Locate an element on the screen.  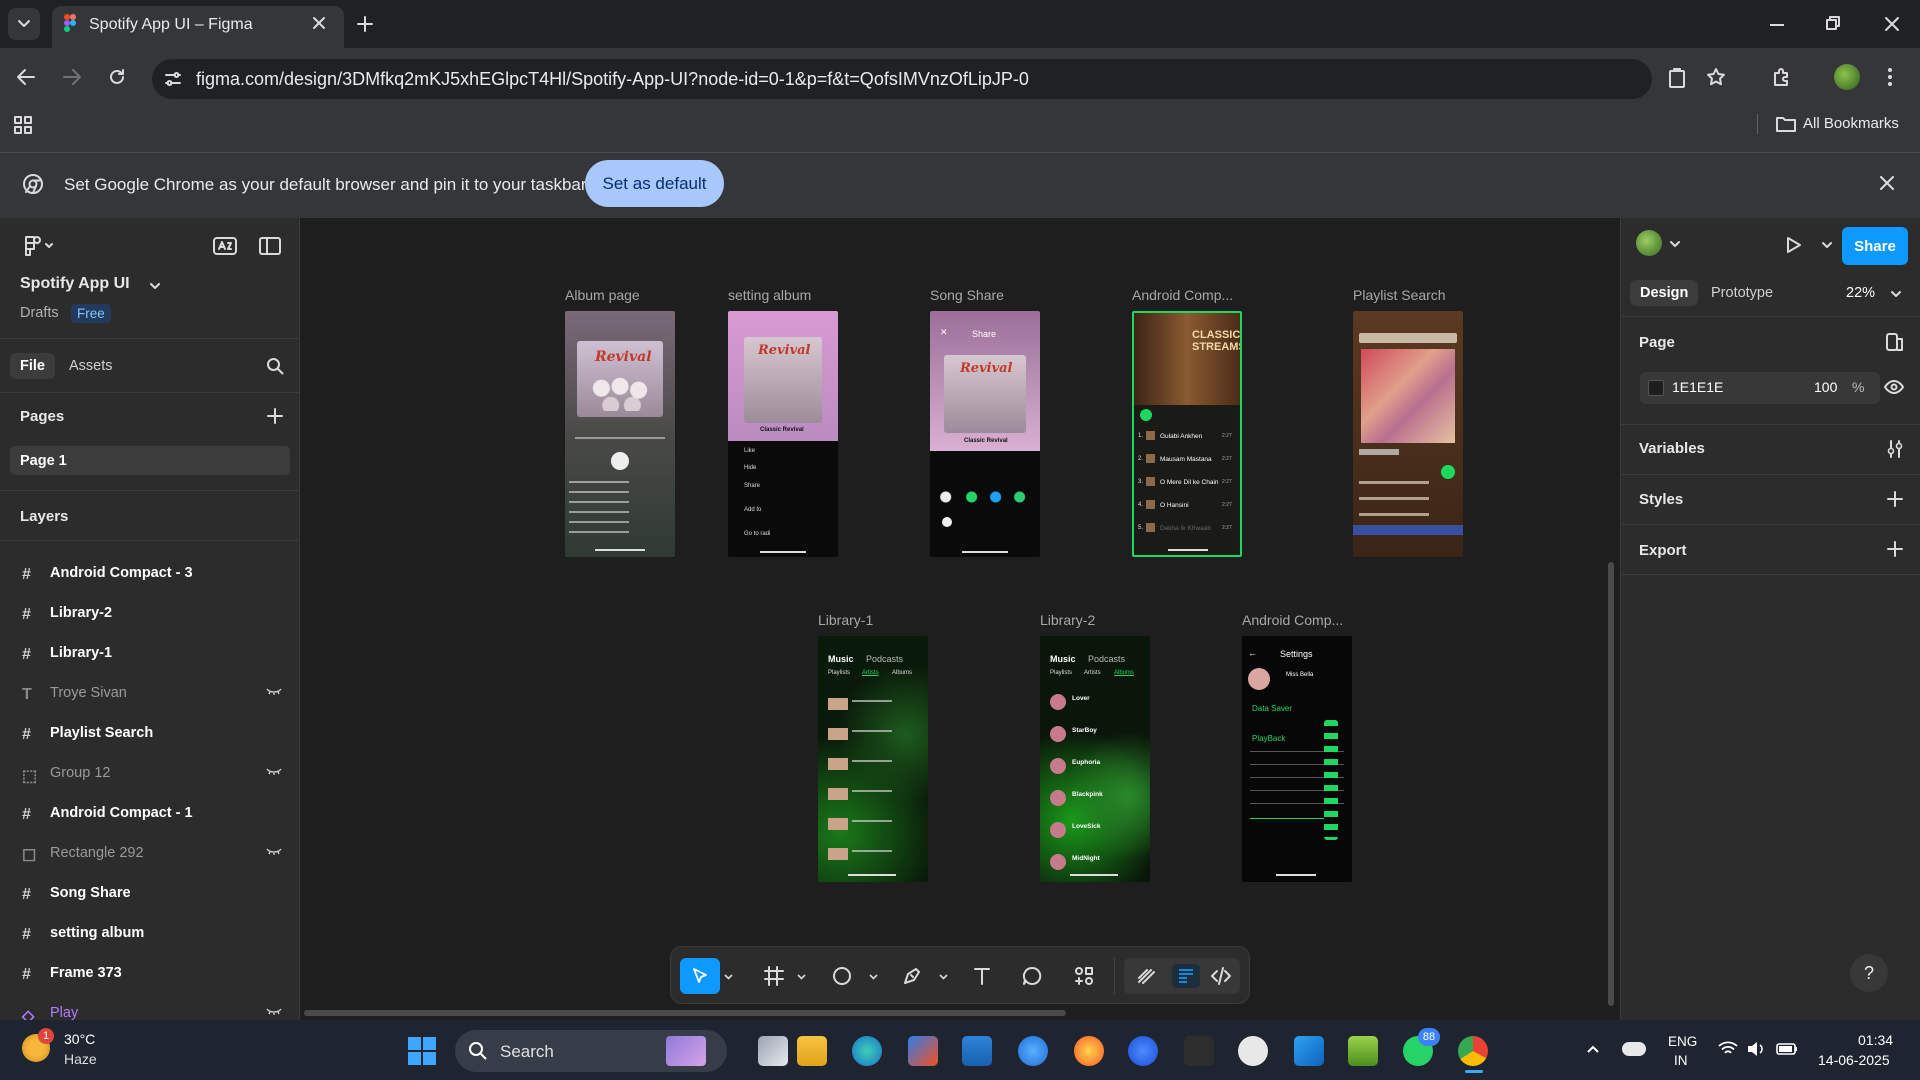
layer-row: # Library-1 is located at coordinates (150, 654).